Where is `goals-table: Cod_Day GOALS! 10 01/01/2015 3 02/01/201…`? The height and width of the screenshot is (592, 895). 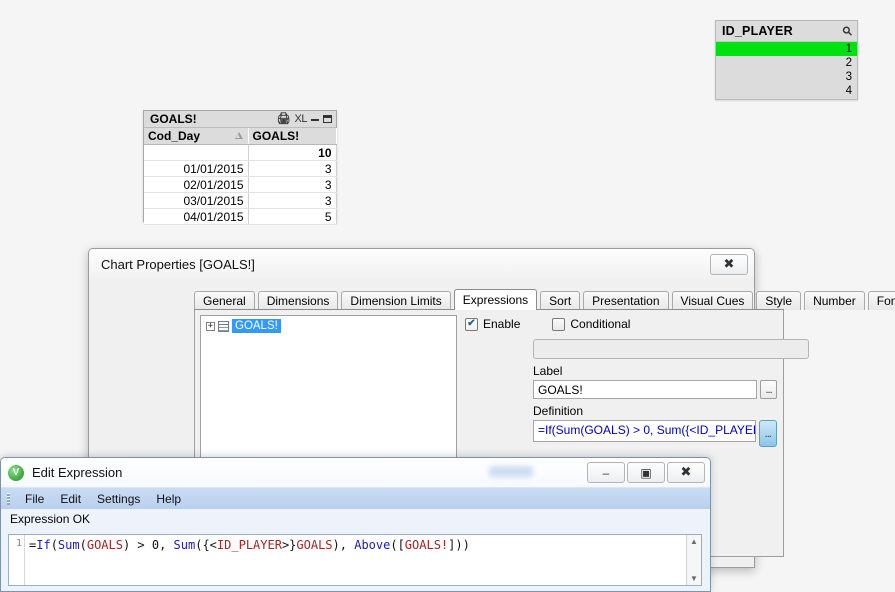 goals-table: Cod_Day GOALS! 10 01/01/2015 3 02/01/201… is located at coordinates (240, 176).